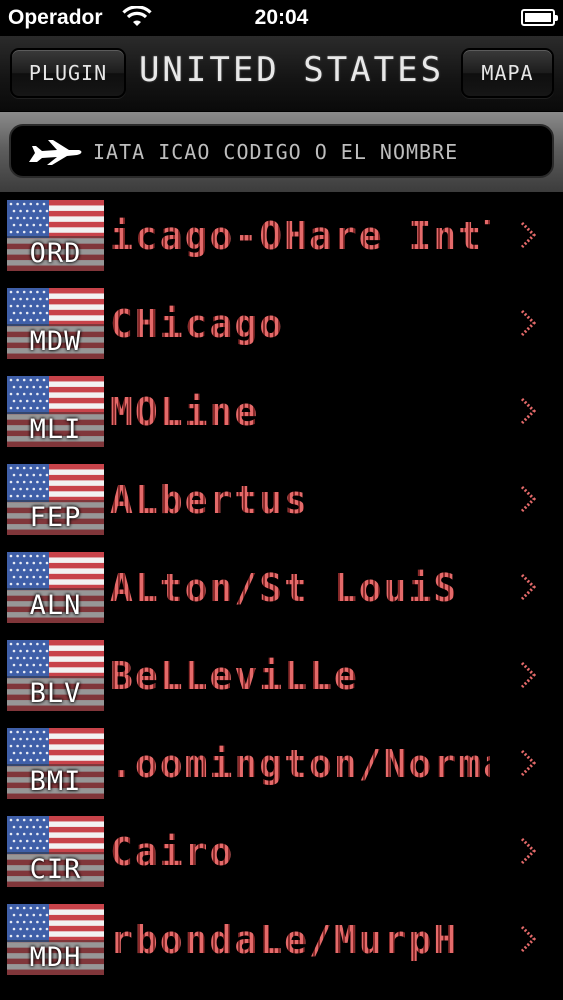  I want to click on airport-code: ALN, so click(55, 605).